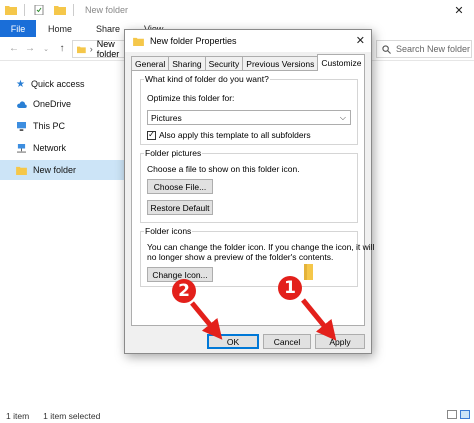  What do you see at coordinates (319, 319) in the screenshot?
I see `arrow-to-apply` at bounding box center [319, 319].